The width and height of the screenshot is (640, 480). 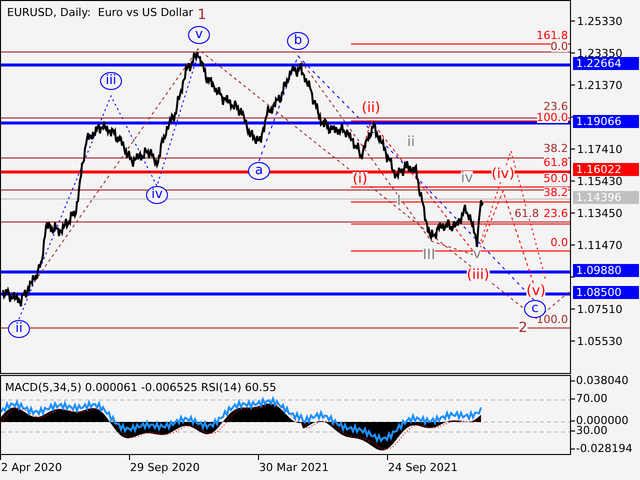 I want to click on indicator-scale-label: 0.038040, so click(x=602, y=380).